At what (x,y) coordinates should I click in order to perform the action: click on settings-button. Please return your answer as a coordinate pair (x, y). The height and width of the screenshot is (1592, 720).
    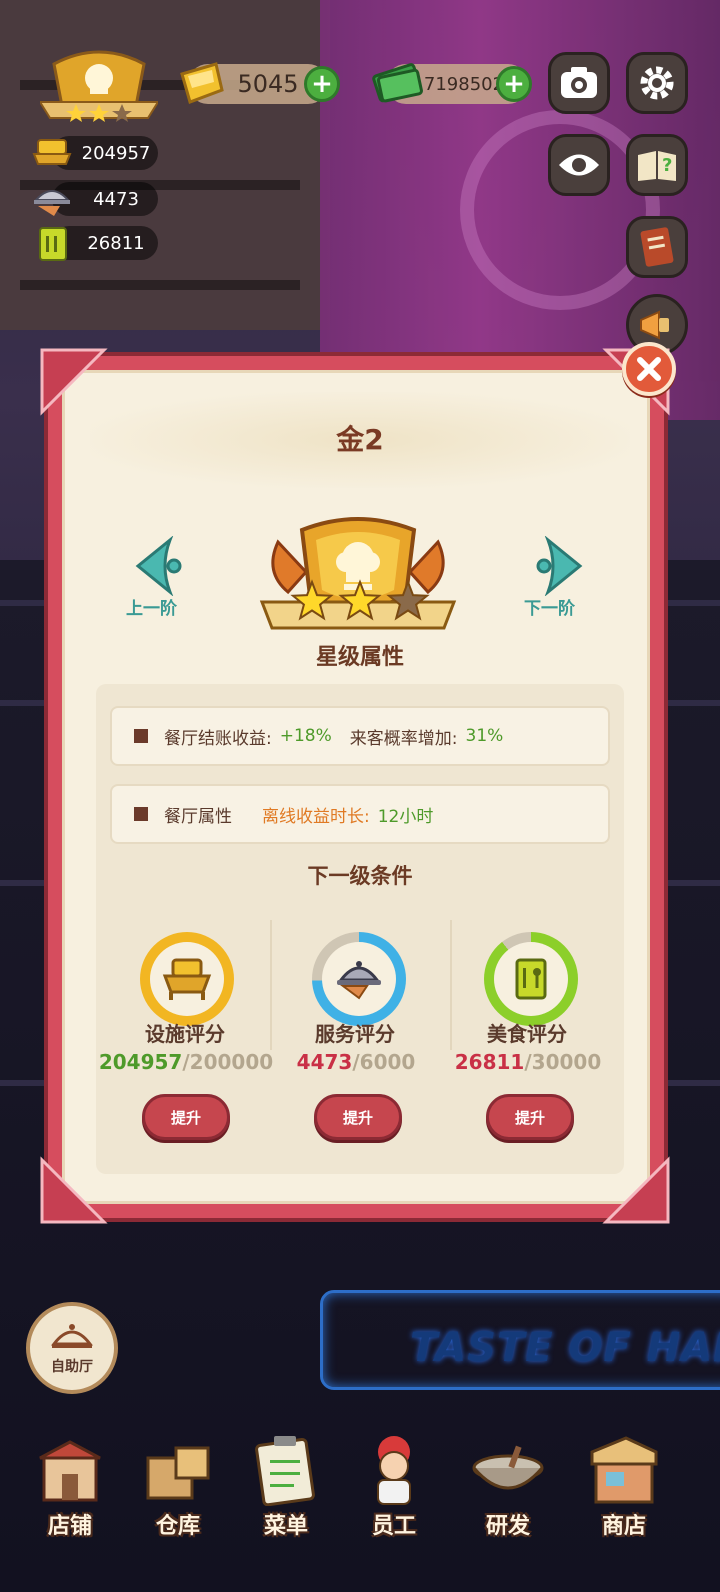
    Looking at the image, I should click on (657, 83).